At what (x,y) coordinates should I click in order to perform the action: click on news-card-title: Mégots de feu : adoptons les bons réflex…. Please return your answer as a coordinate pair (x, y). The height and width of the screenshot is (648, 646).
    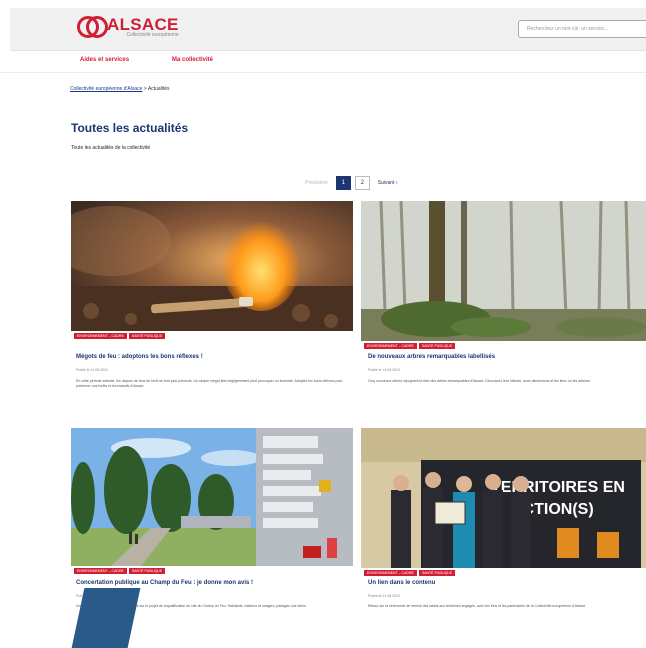
    Looking at the image, I should click on (139, 357).